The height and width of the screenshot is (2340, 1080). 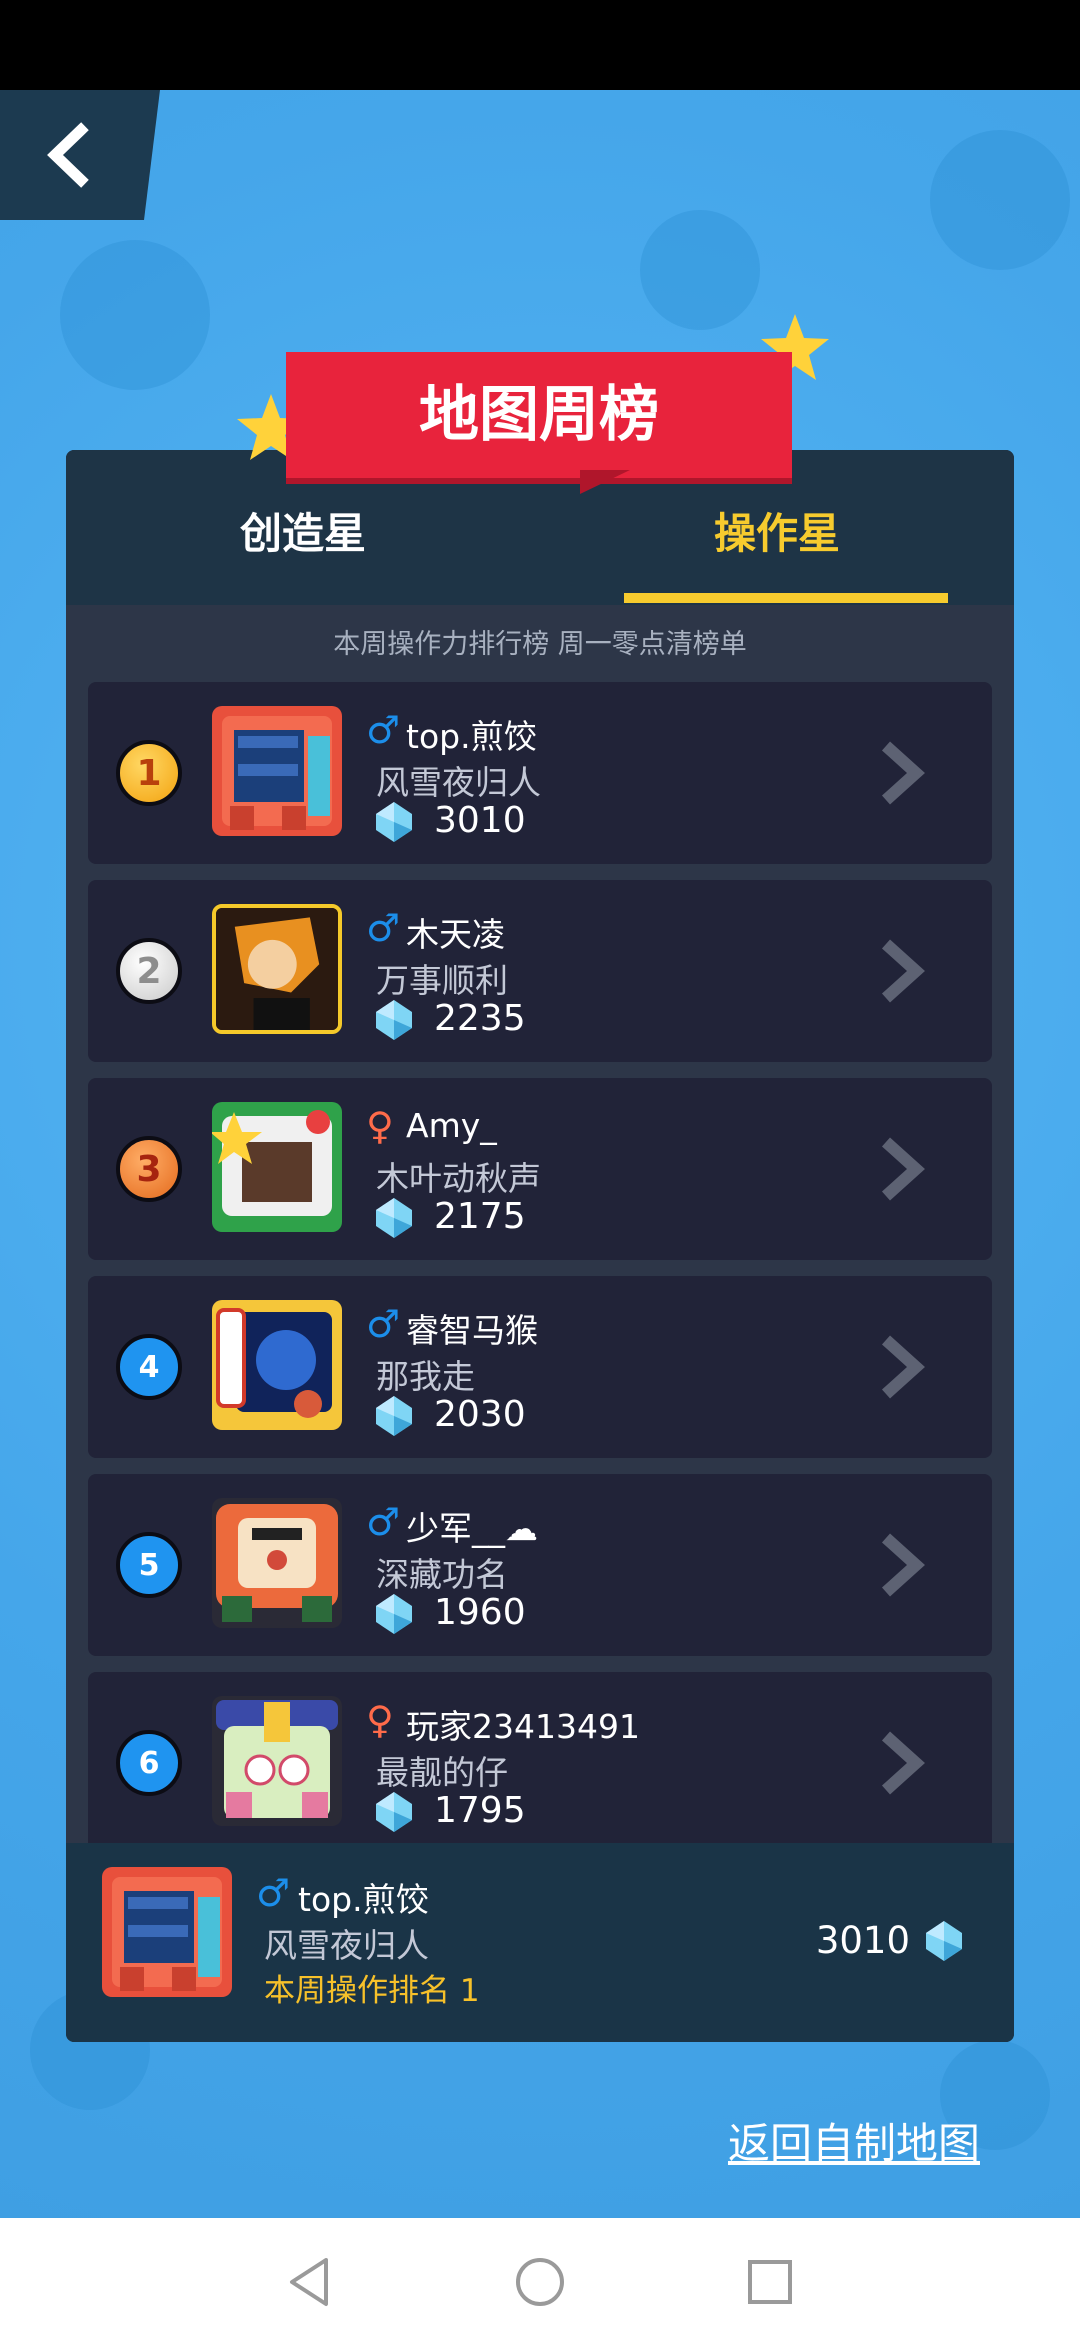 I want to click on player-motto: 最靓的仔, so click(x=442, y=1772).